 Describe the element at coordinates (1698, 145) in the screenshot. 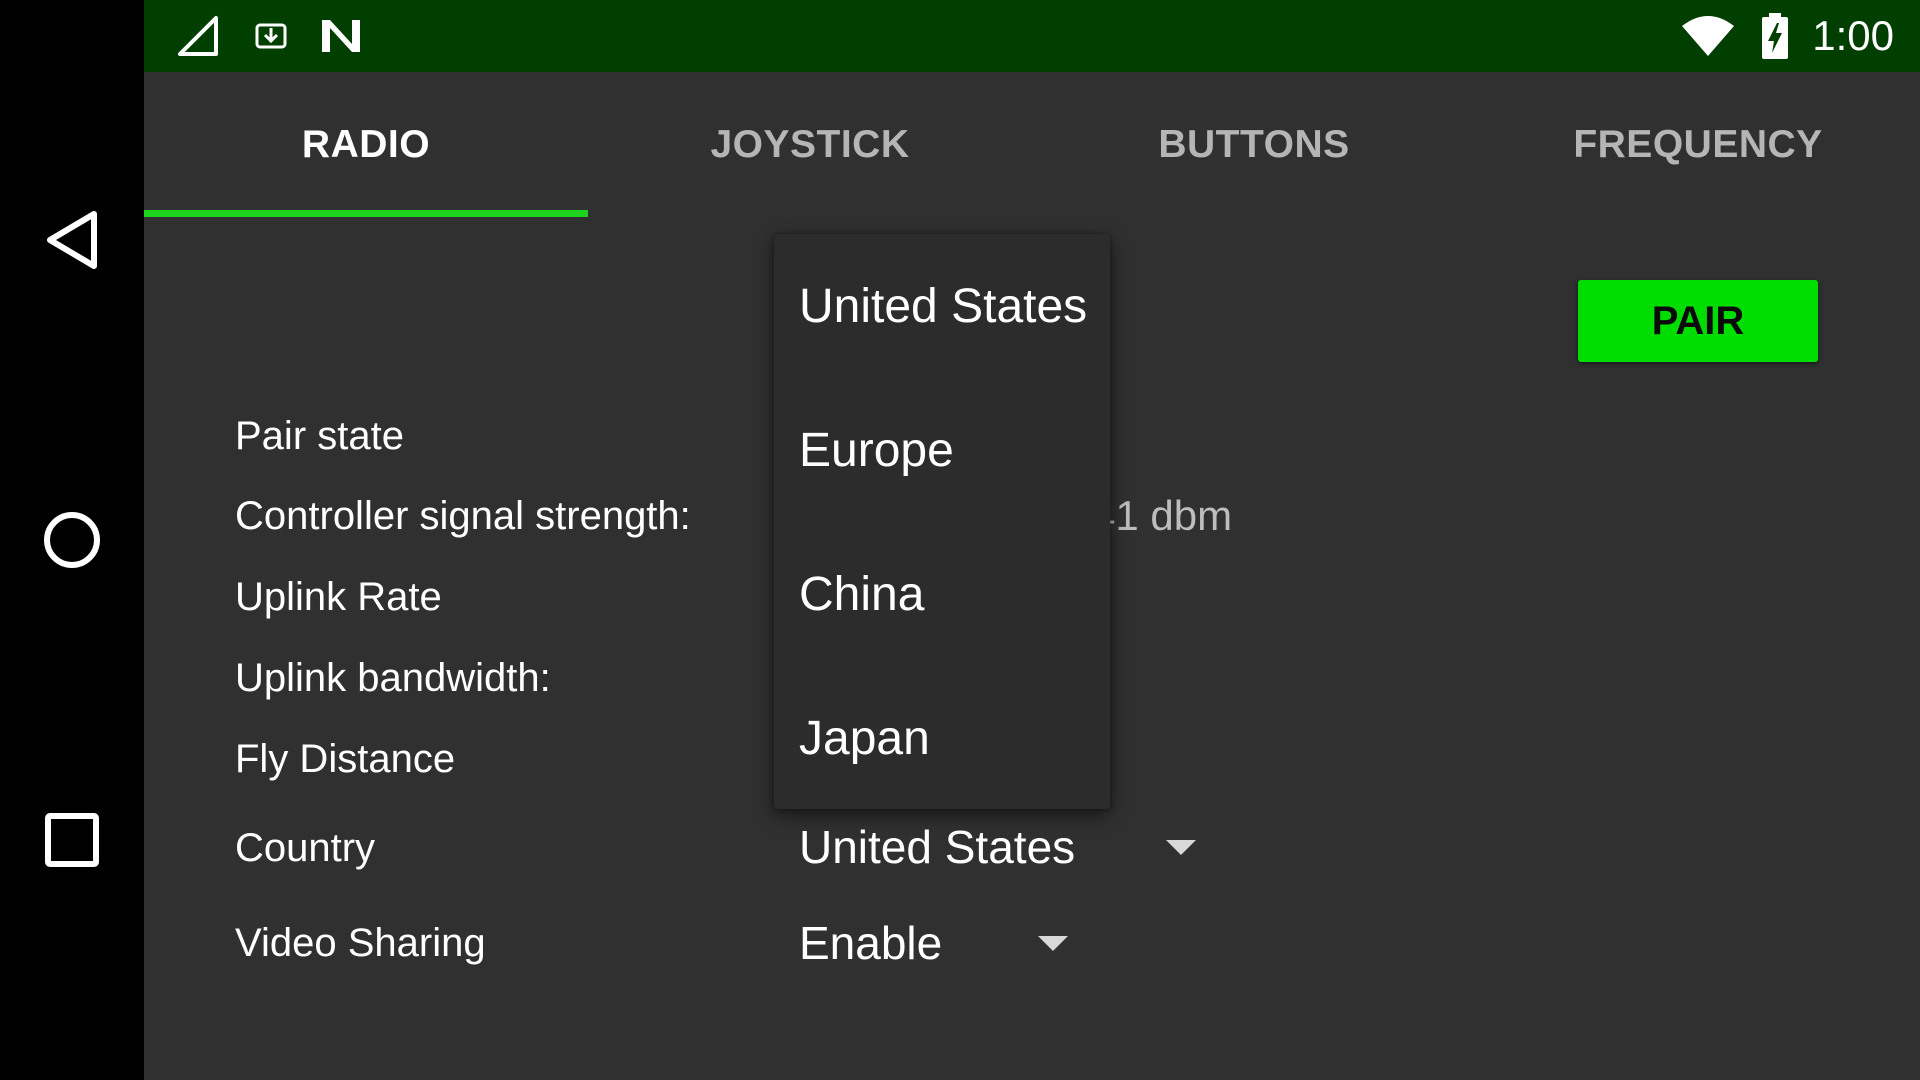

I see `tab-frequency: FREQUENCY` at that location.